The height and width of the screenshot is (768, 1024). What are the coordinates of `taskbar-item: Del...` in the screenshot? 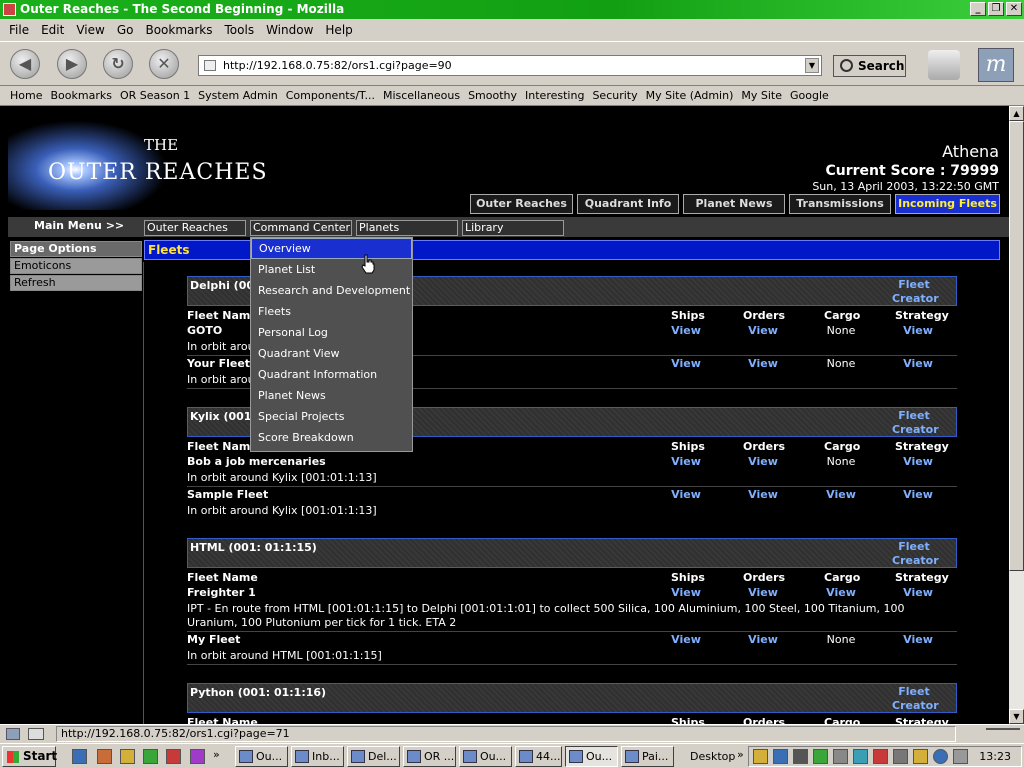 It's located at (373, 756).